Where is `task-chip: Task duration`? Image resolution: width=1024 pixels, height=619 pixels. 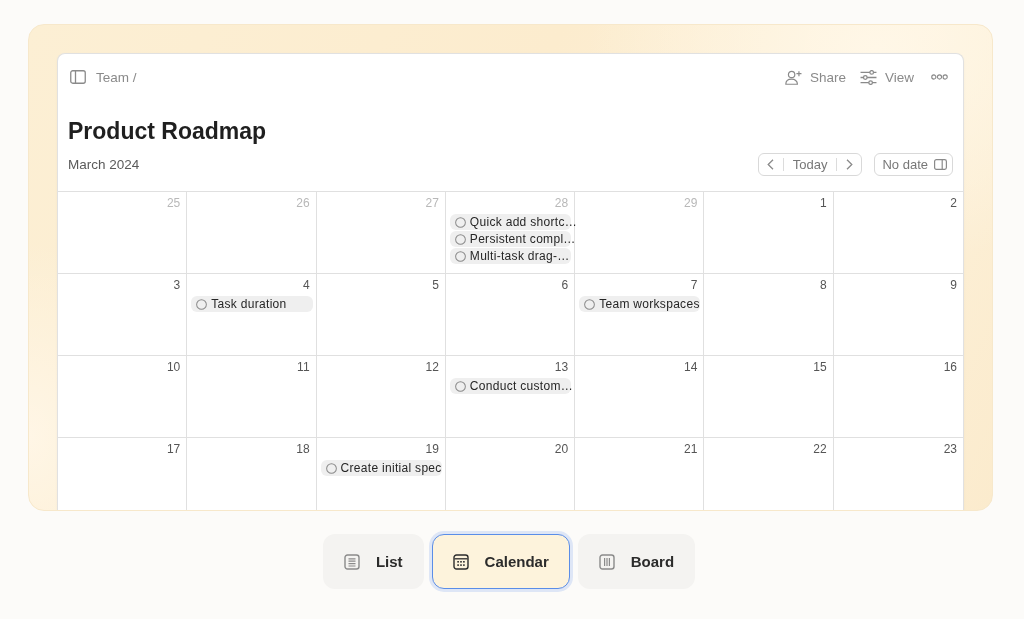 task-chip: Task duration is located at coordinates (252, 304).